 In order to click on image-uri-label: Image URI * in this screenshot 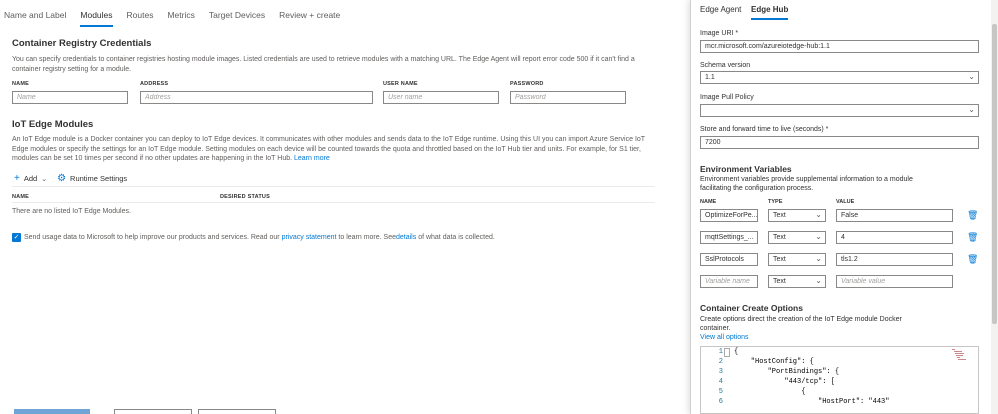, I will do `click(719, 33)`.